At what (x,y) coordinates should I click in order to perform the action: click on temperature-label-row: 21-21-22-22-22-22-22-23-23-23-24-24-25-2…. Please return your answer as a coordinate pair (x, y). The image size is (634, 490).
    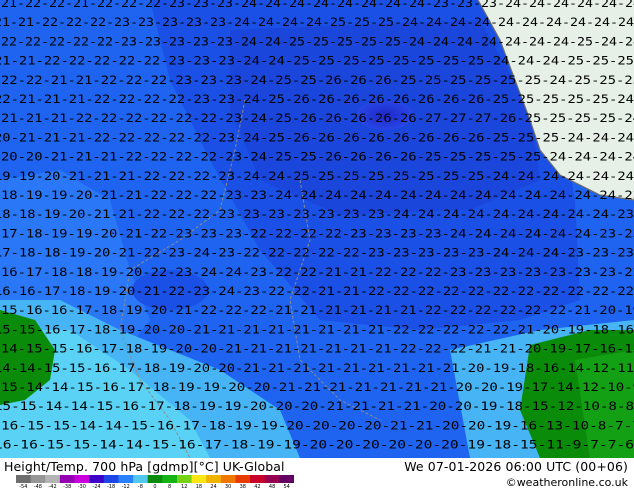
    Looking at the image, I should click on (317, 61).